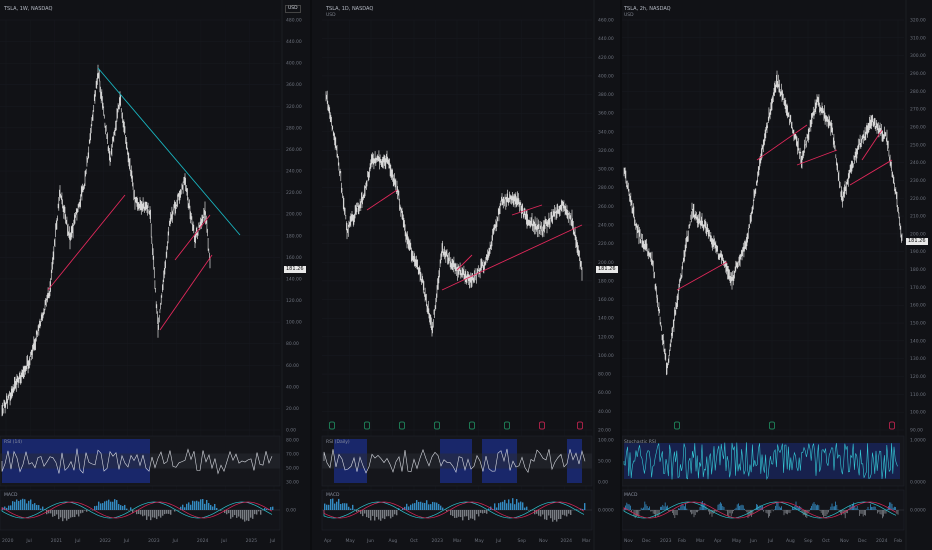 Image resolution: width=932 pixels, height=550 pixels. What do you see at coordinates (628, 541) in the screenshot?
I see `x-tick-label: Nov` at bounding box center [628, 541].